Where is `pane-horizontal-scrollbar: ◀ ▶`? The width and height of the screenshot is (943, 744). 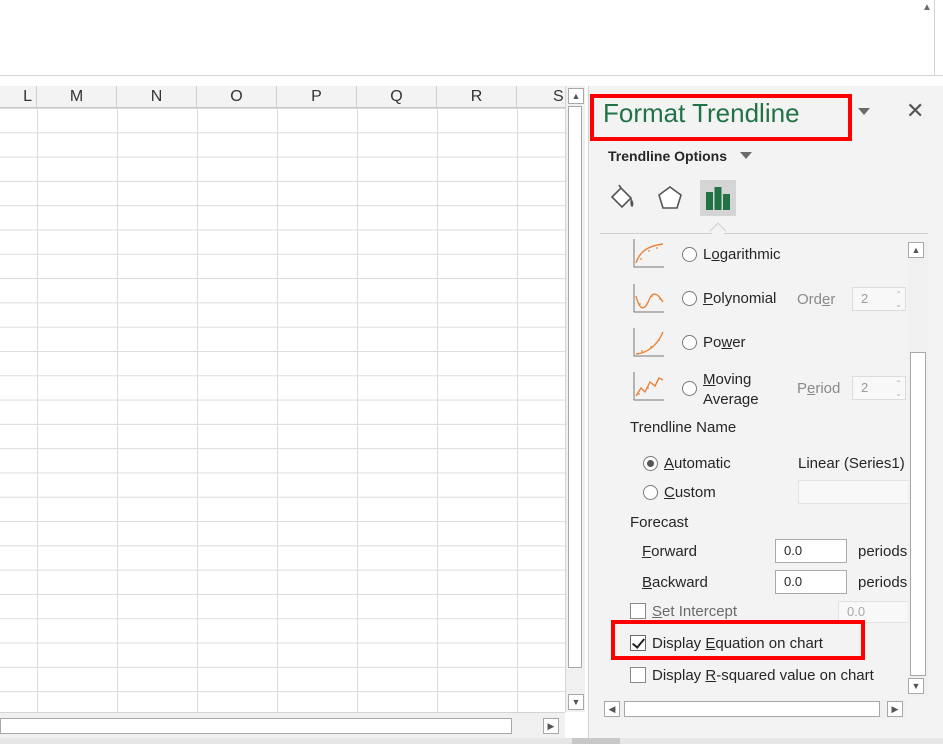 pane-horizontal-scrollbar: ◀ ▶ is located at coordinates (755, 709).